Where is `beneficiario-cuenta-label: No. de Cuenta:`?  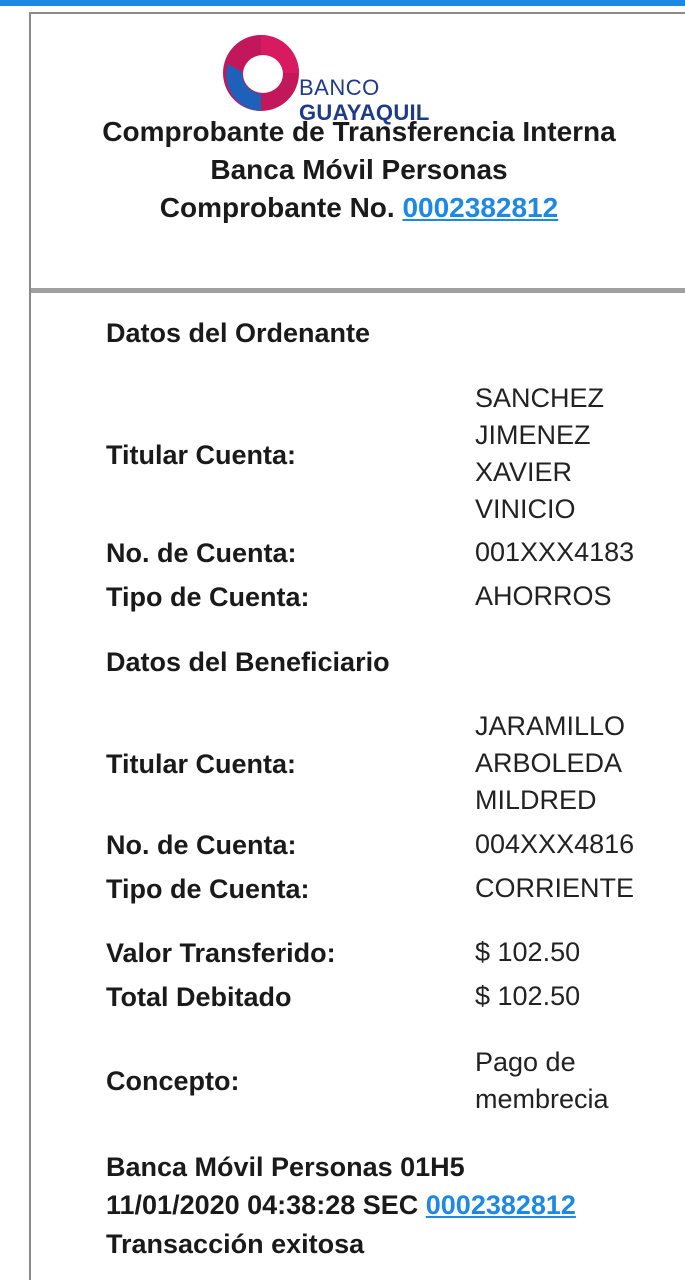
beneficiario-cuenta-label: No. de Cuenta: is located at coordinates (201, 845).